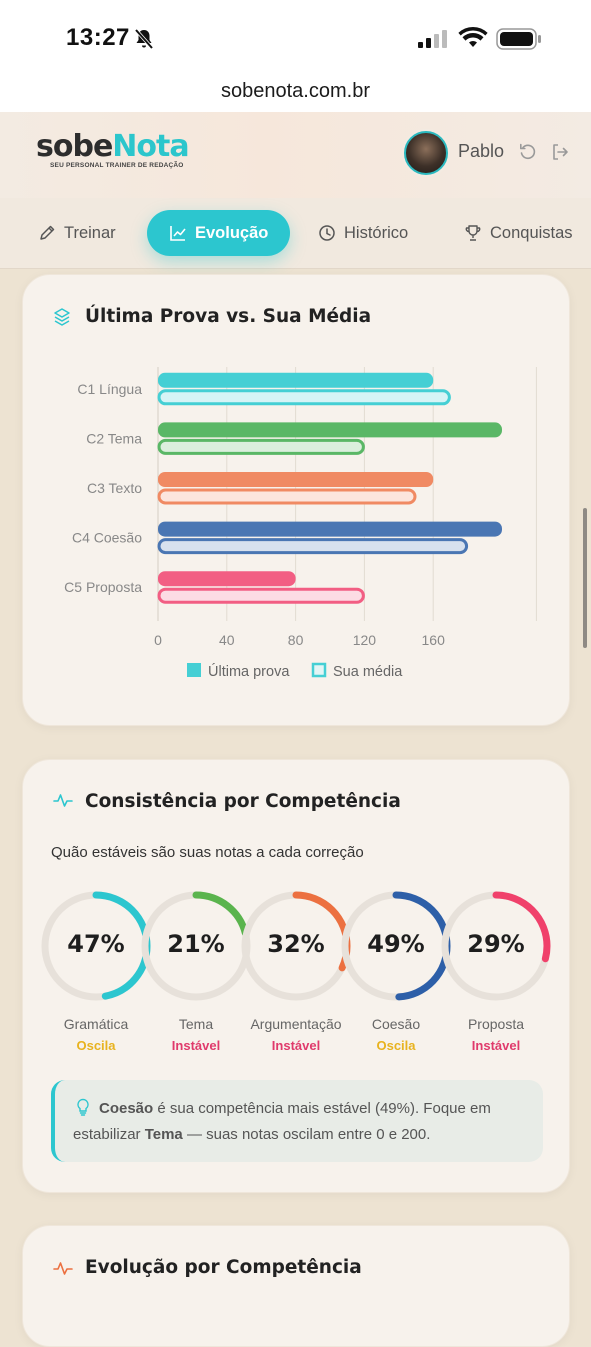  I want to click on wifi-icon, so click(473, 37).